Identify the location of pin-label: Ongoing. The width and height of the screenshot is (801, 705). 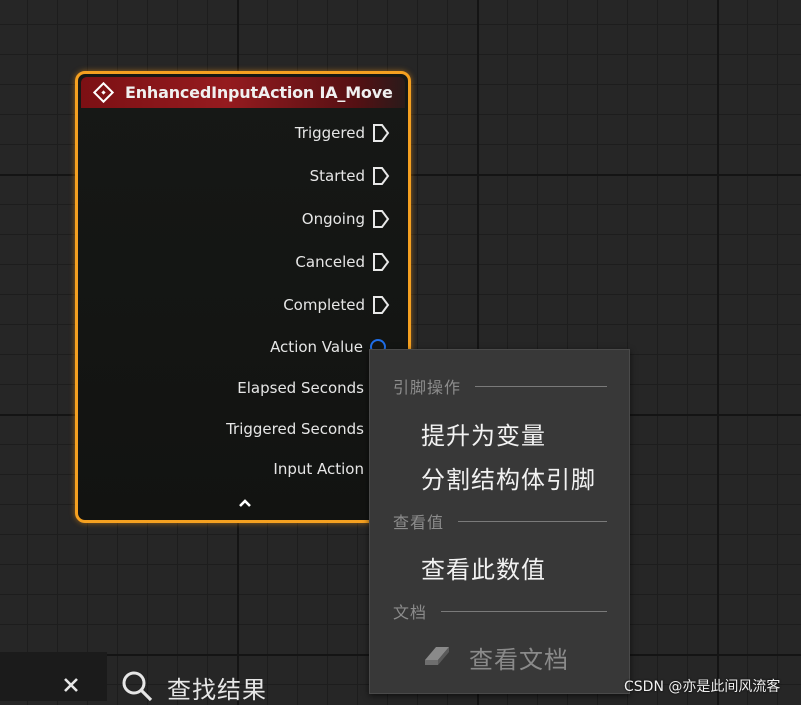
(333, 219).